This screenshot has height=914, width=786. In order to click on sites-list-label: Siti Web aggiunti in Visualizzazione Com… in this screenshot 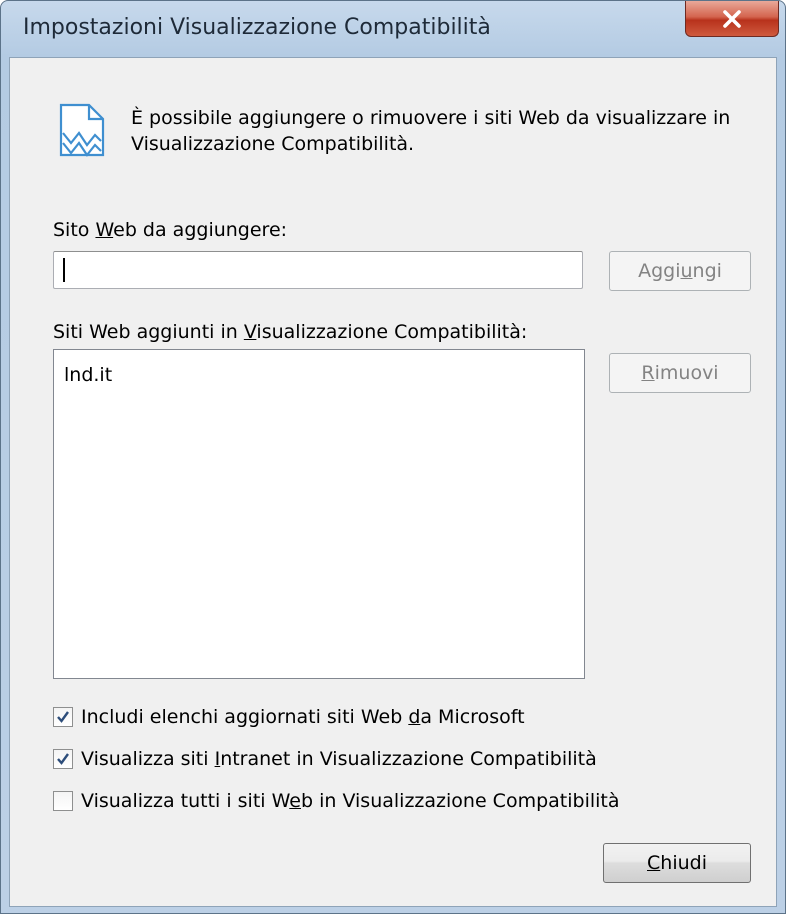, I will do `click(290, 332)`.